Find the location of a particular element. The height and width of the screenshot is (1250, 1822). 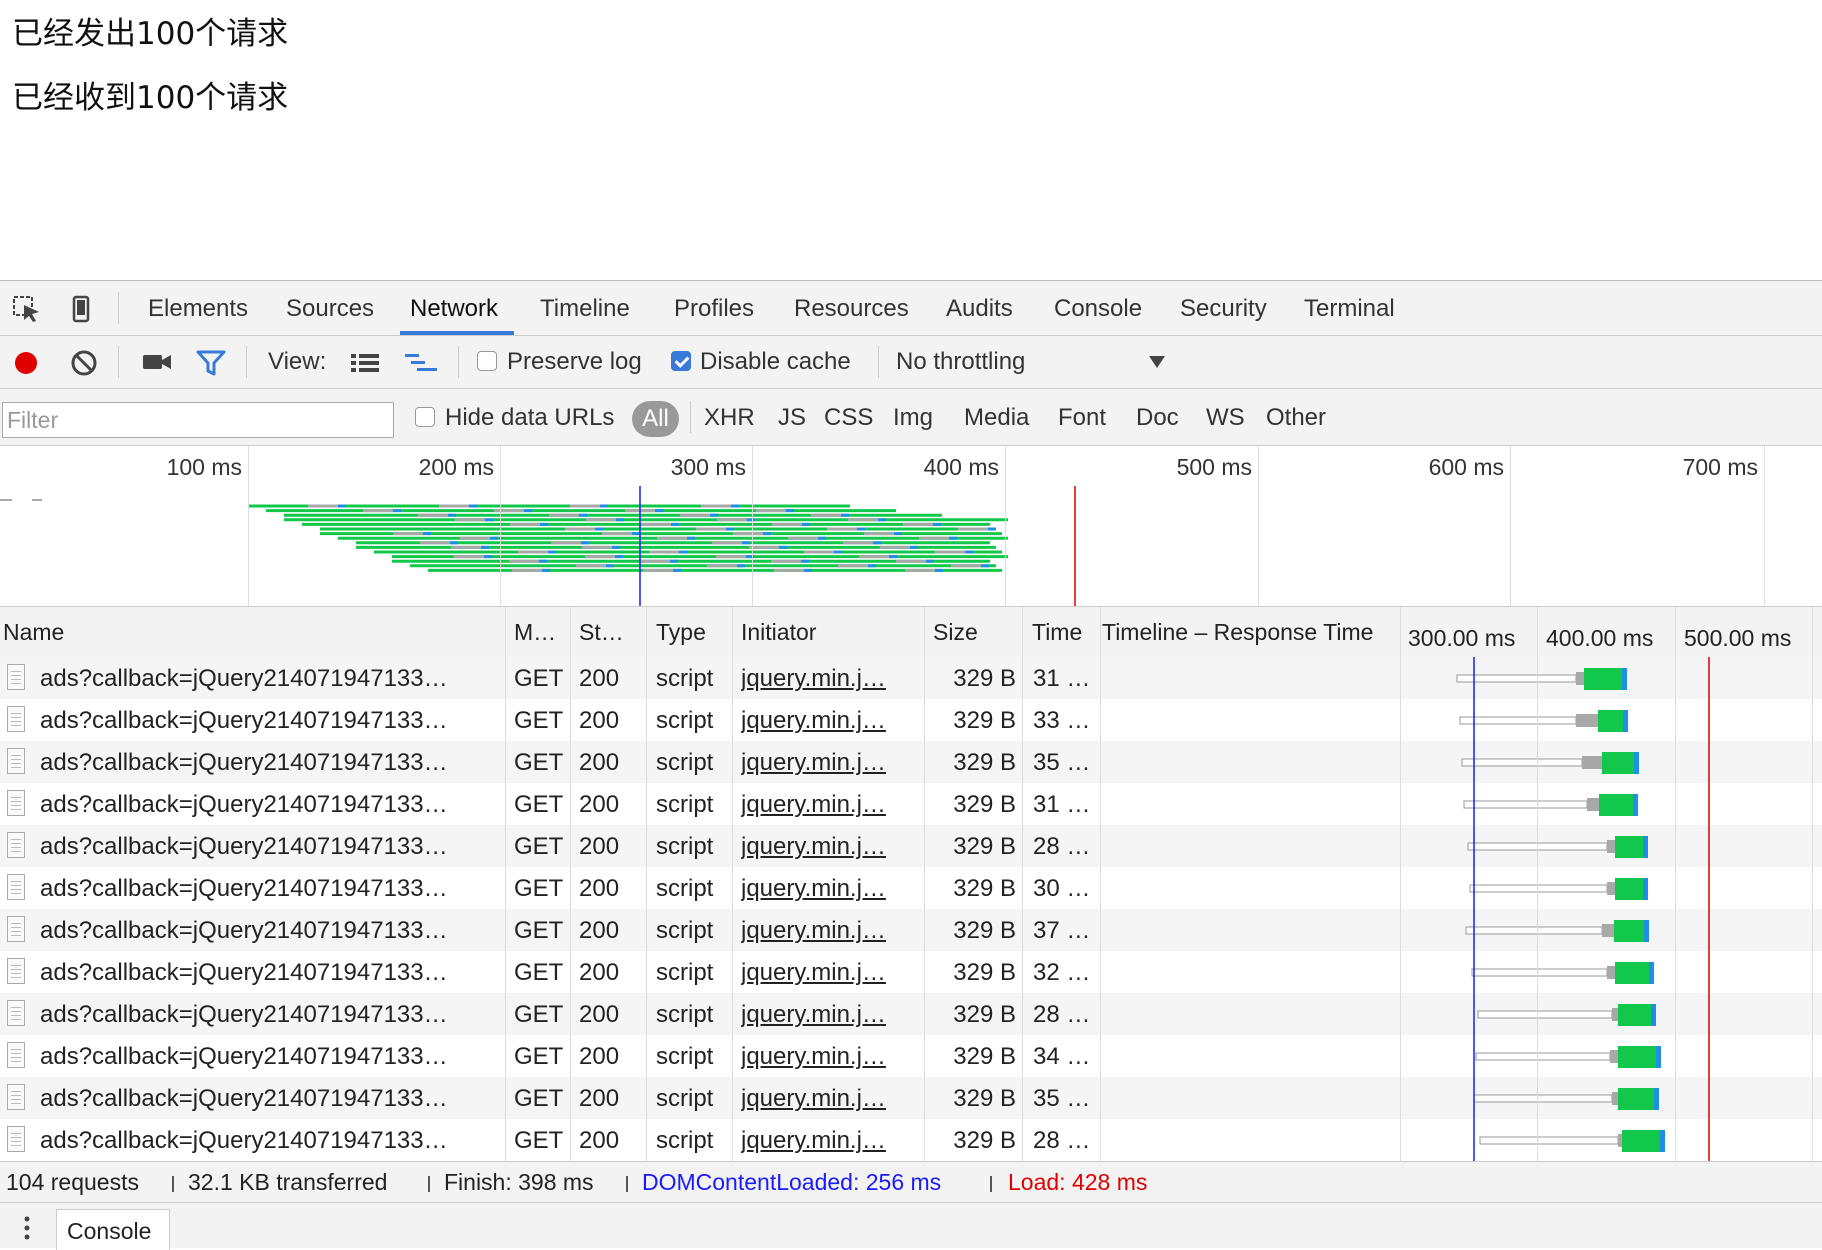

record-icon is located at coordinates (26, 363).